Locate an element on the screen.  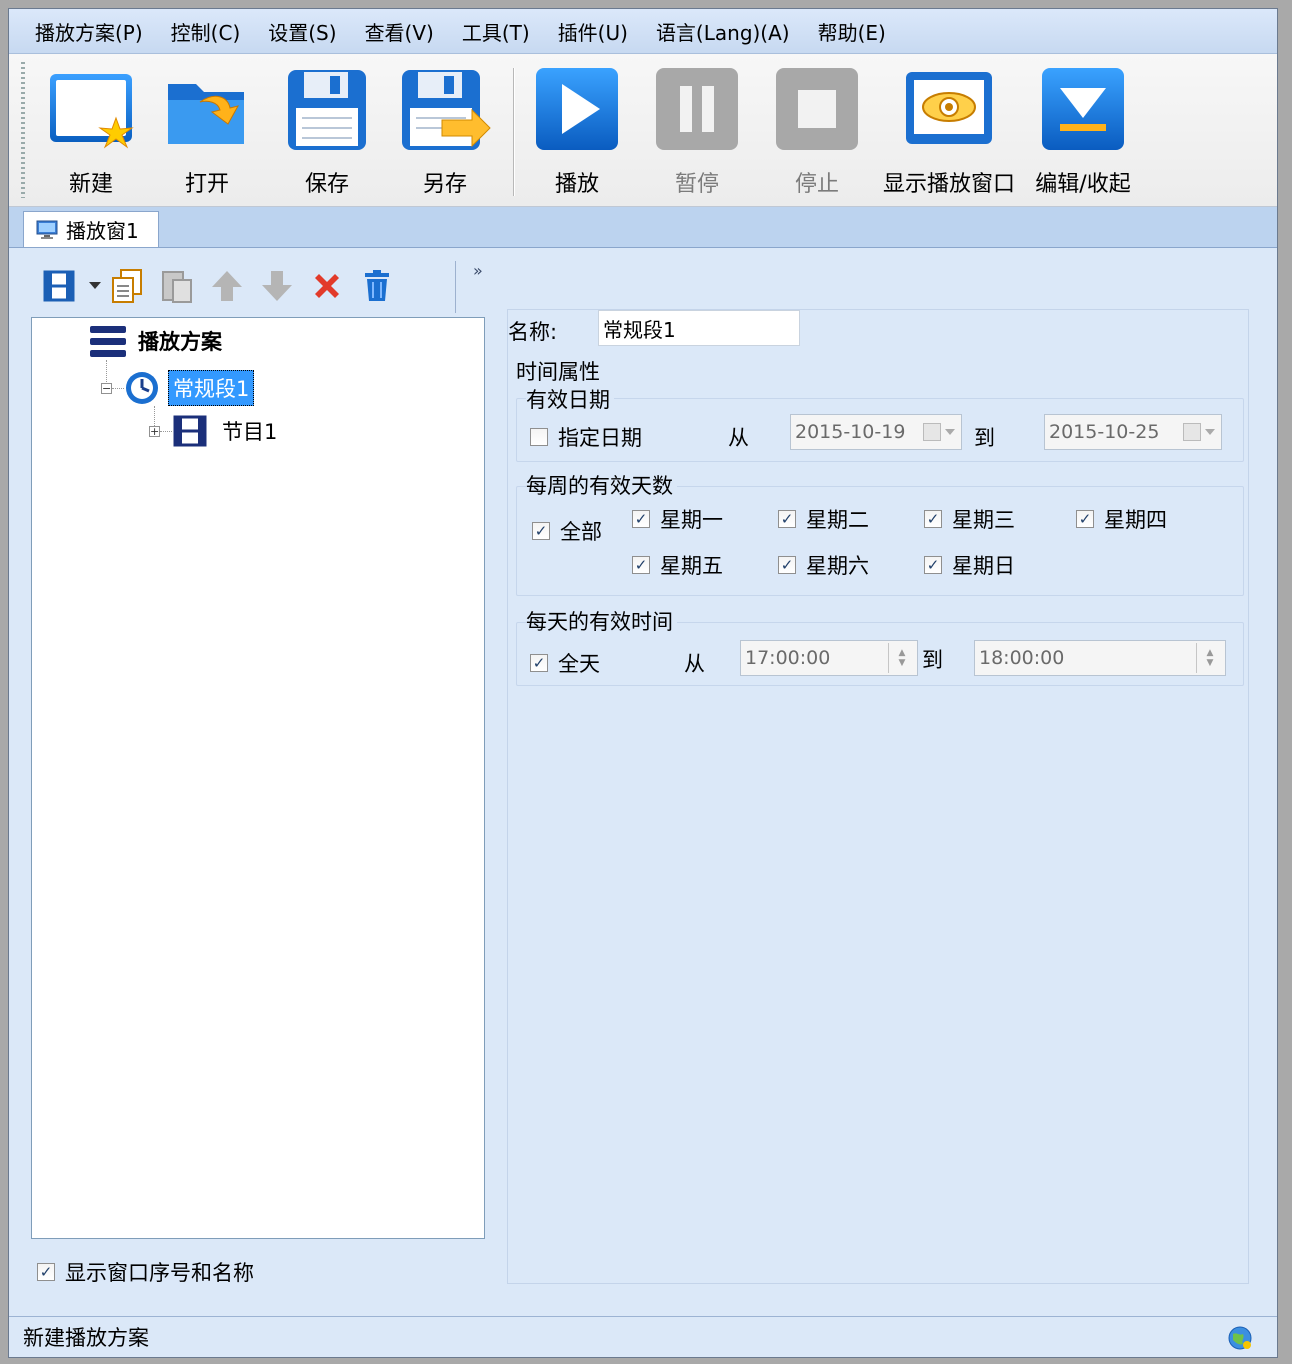
open-button: 打开 is located at coordinates (207, 132).